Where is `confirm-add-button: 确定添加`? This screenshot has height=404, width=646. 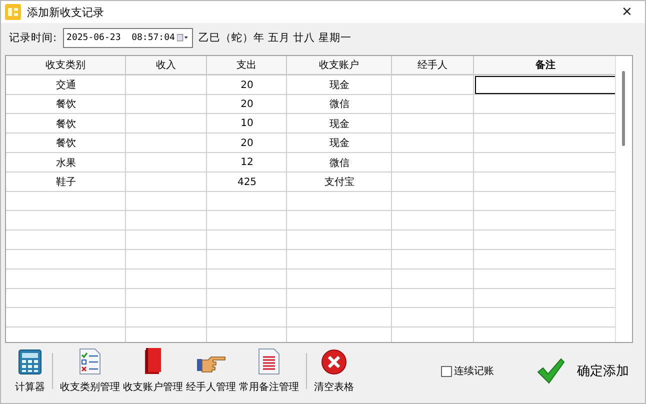 confirm-add-button: 确定添加 is located at coordinates (587, 371).